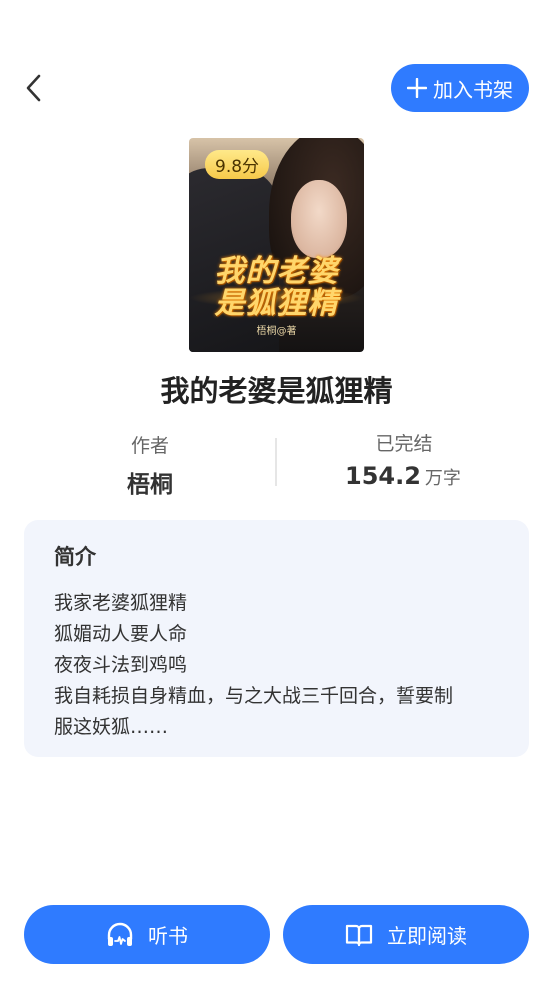 The height and width of the screenshot is (983, 553). What do you see at coordinates (276, 391) in the screenshot?
I see `book-title: 我的老婆是狐狸精` at bounding box center [276, 391].